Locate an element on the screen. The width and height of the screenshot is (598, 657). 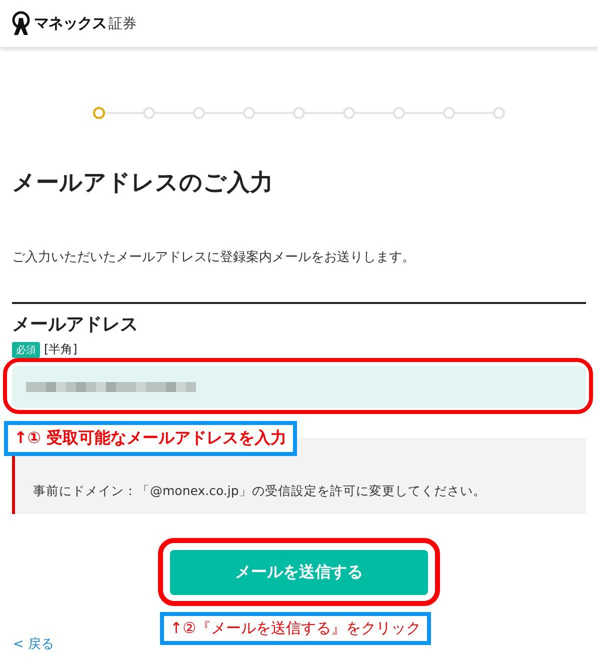
required-tag: 必須 is located at coordinates (26, 350).